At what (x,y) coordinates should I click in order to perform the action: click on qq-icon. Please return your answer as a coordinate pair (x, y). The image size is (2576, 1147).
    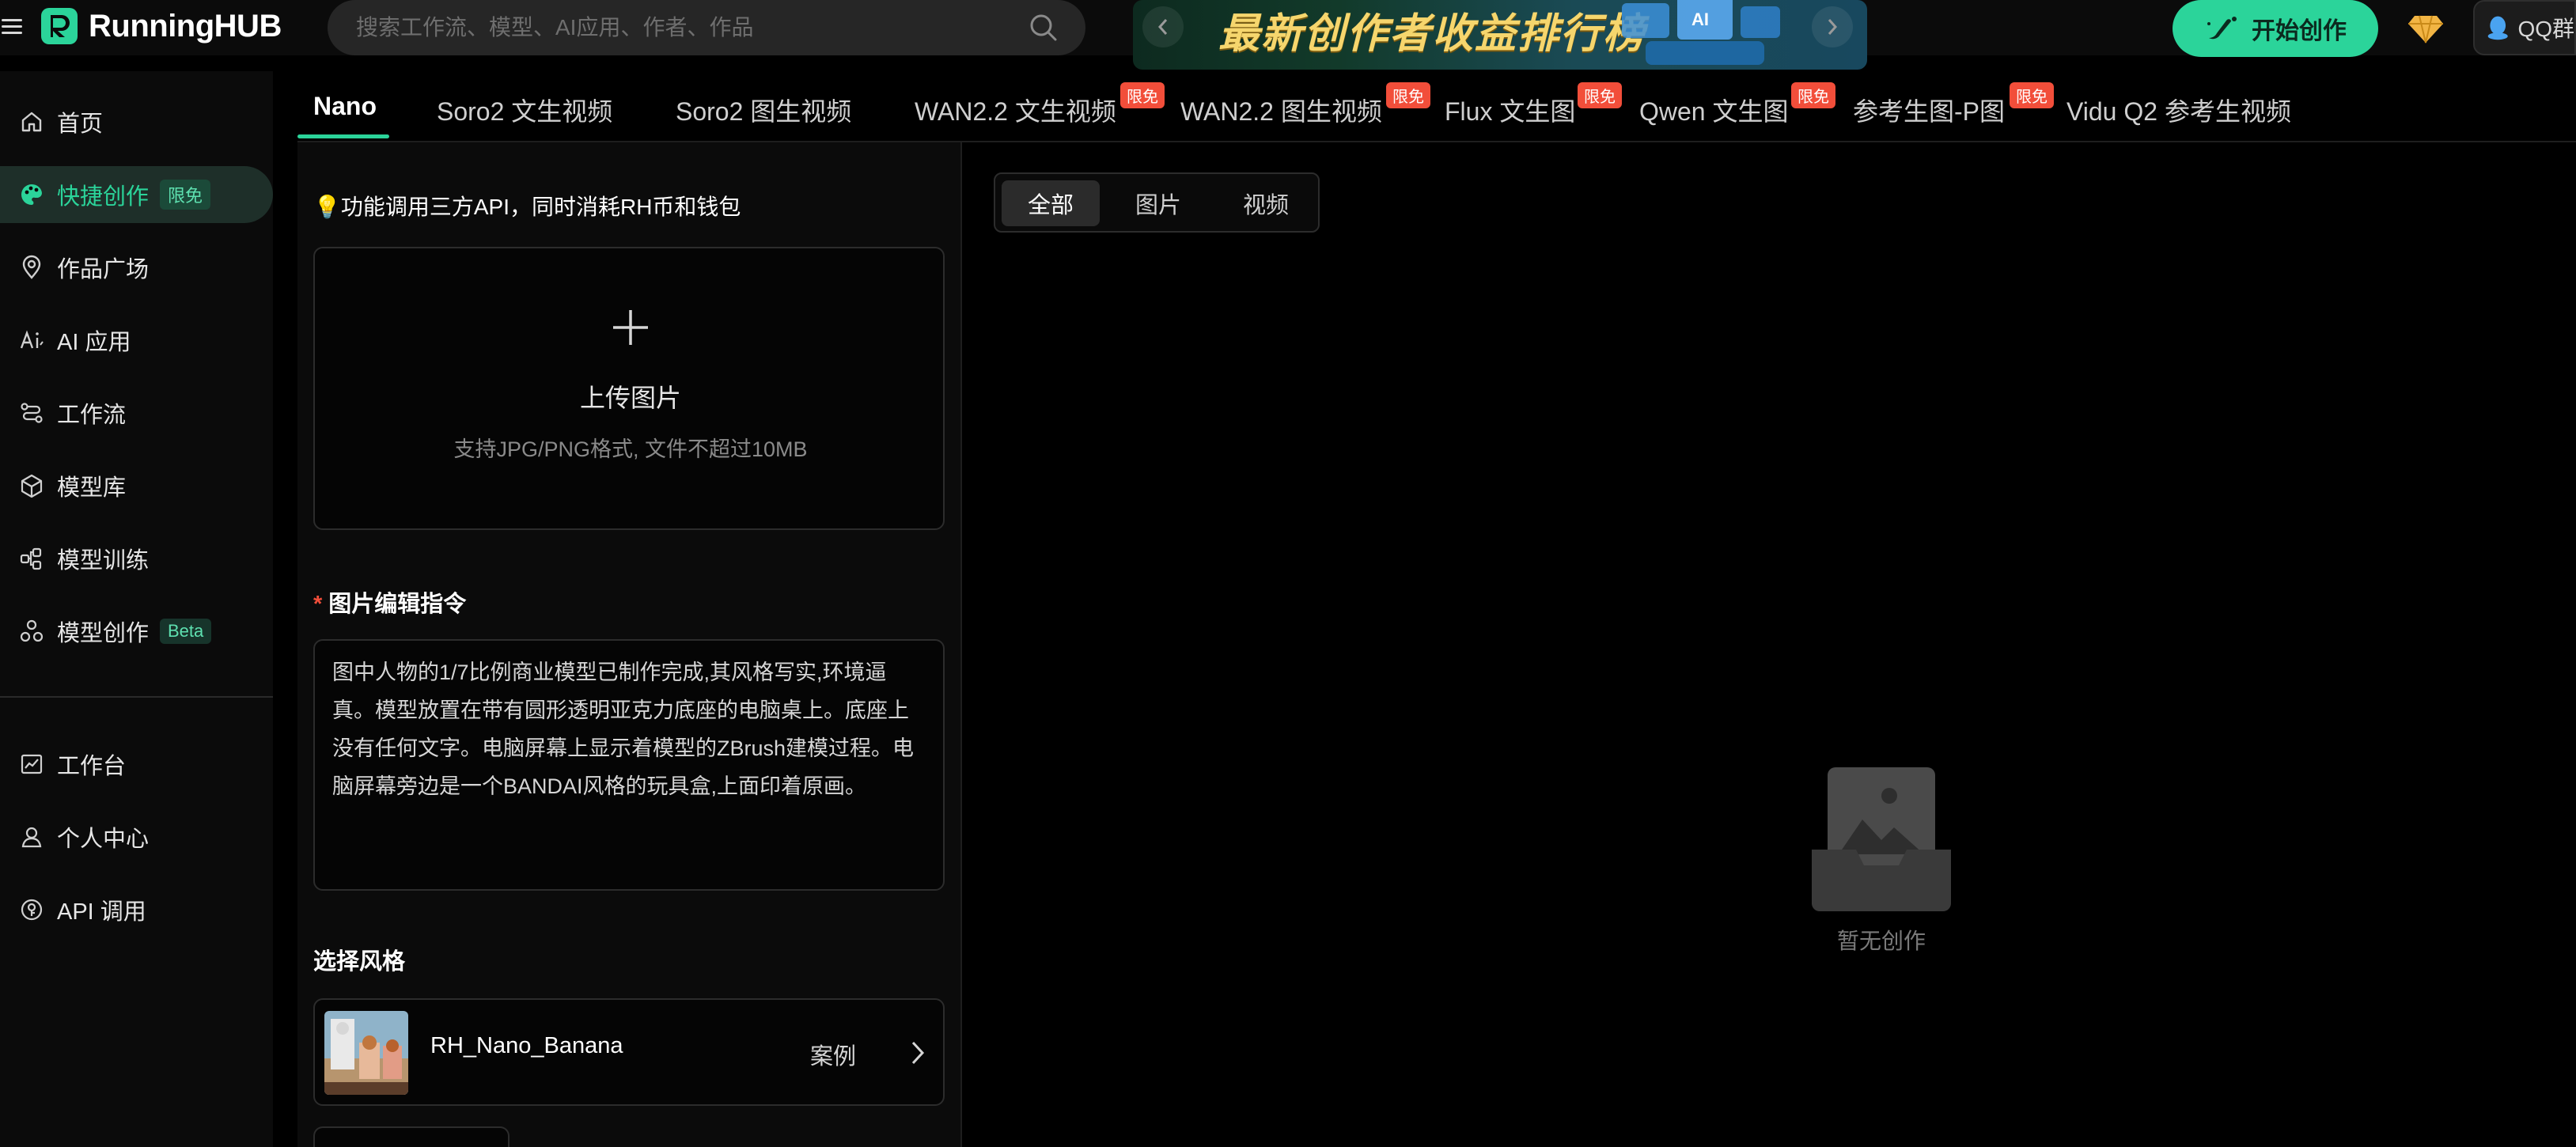
    Looking at the image, I should click on (2497, 28).